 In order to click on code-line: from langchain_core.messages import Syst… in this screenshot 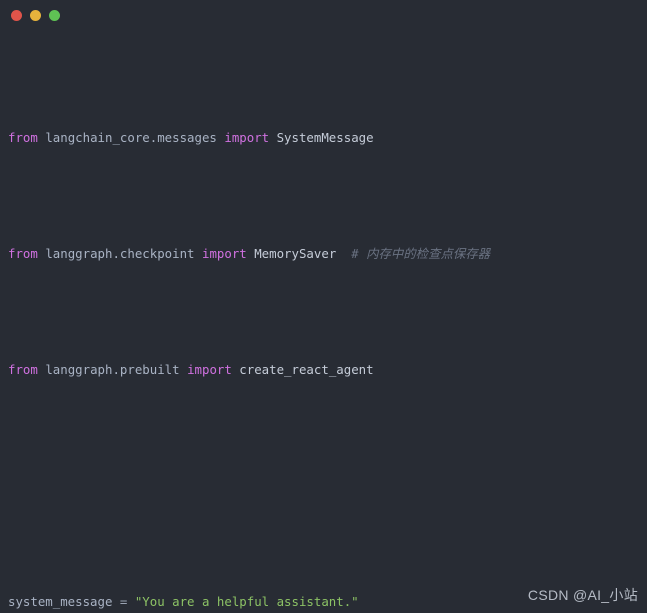, I will do `click(327, 137)`.